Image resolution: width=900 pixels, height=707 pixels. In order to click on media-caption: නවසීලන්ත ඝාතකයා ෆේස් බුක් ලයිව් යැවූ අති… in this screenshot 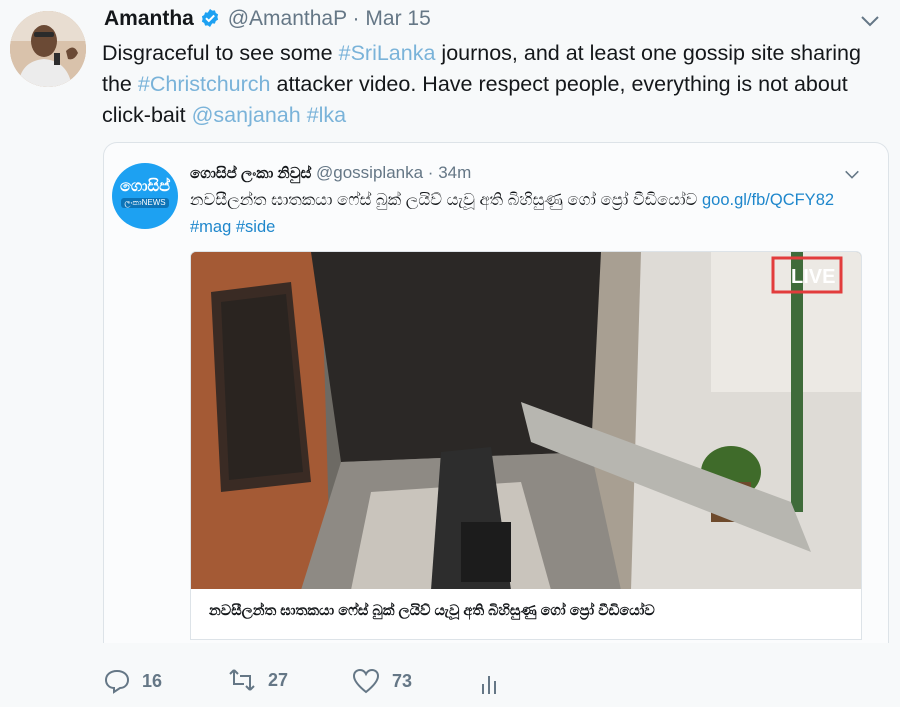, I will do `click(526, 614)`.